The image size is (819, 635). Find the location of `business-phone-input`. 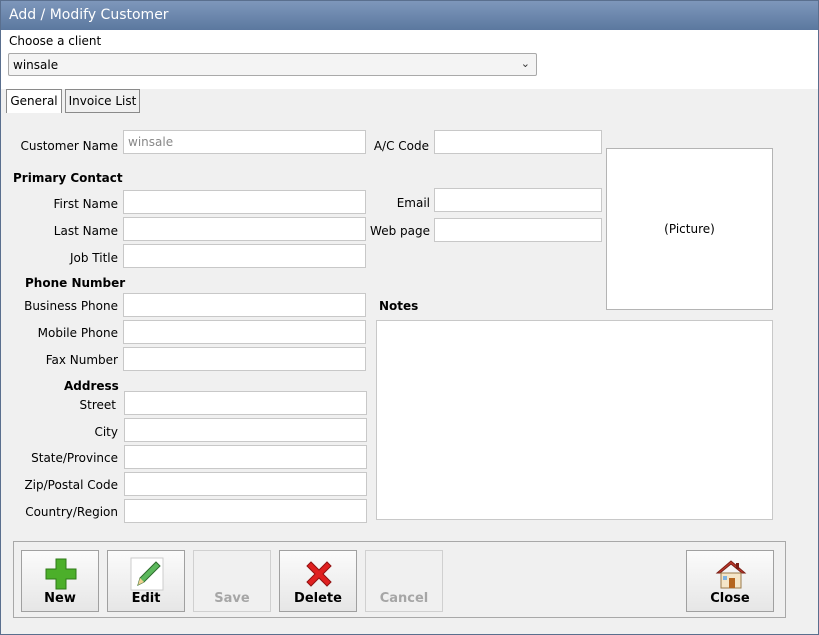

business-phone-input is located at coordinates (244, 305).